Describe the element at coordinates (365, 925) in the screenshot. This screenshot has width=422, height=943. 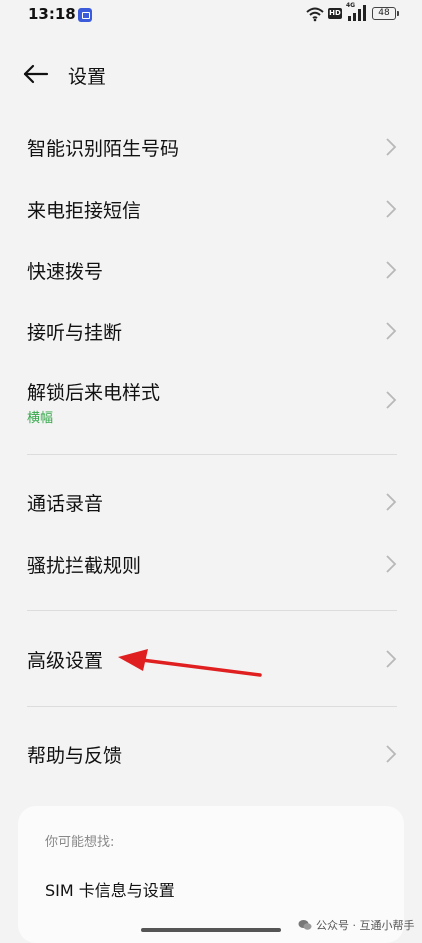
I see `watermark-text: 公众号 · 互通小帮手` at that location.